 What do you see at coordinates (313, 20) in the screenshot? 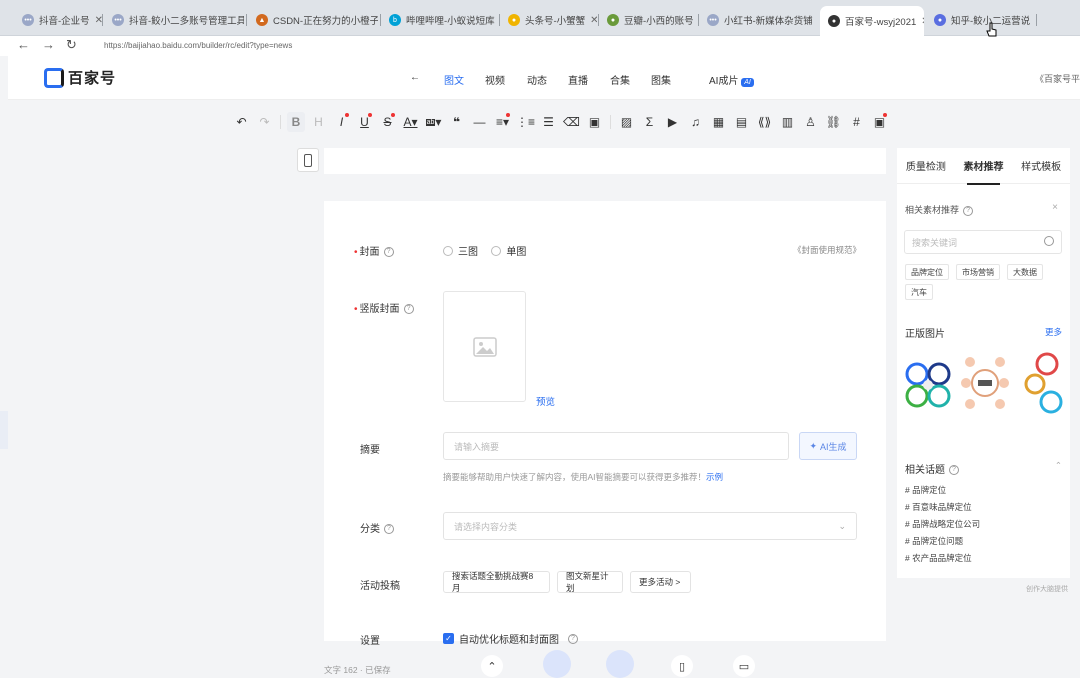
I see `browser-tab: ▲CSDN-正在努力的小橙子✕` at bounding box center [313, 20].